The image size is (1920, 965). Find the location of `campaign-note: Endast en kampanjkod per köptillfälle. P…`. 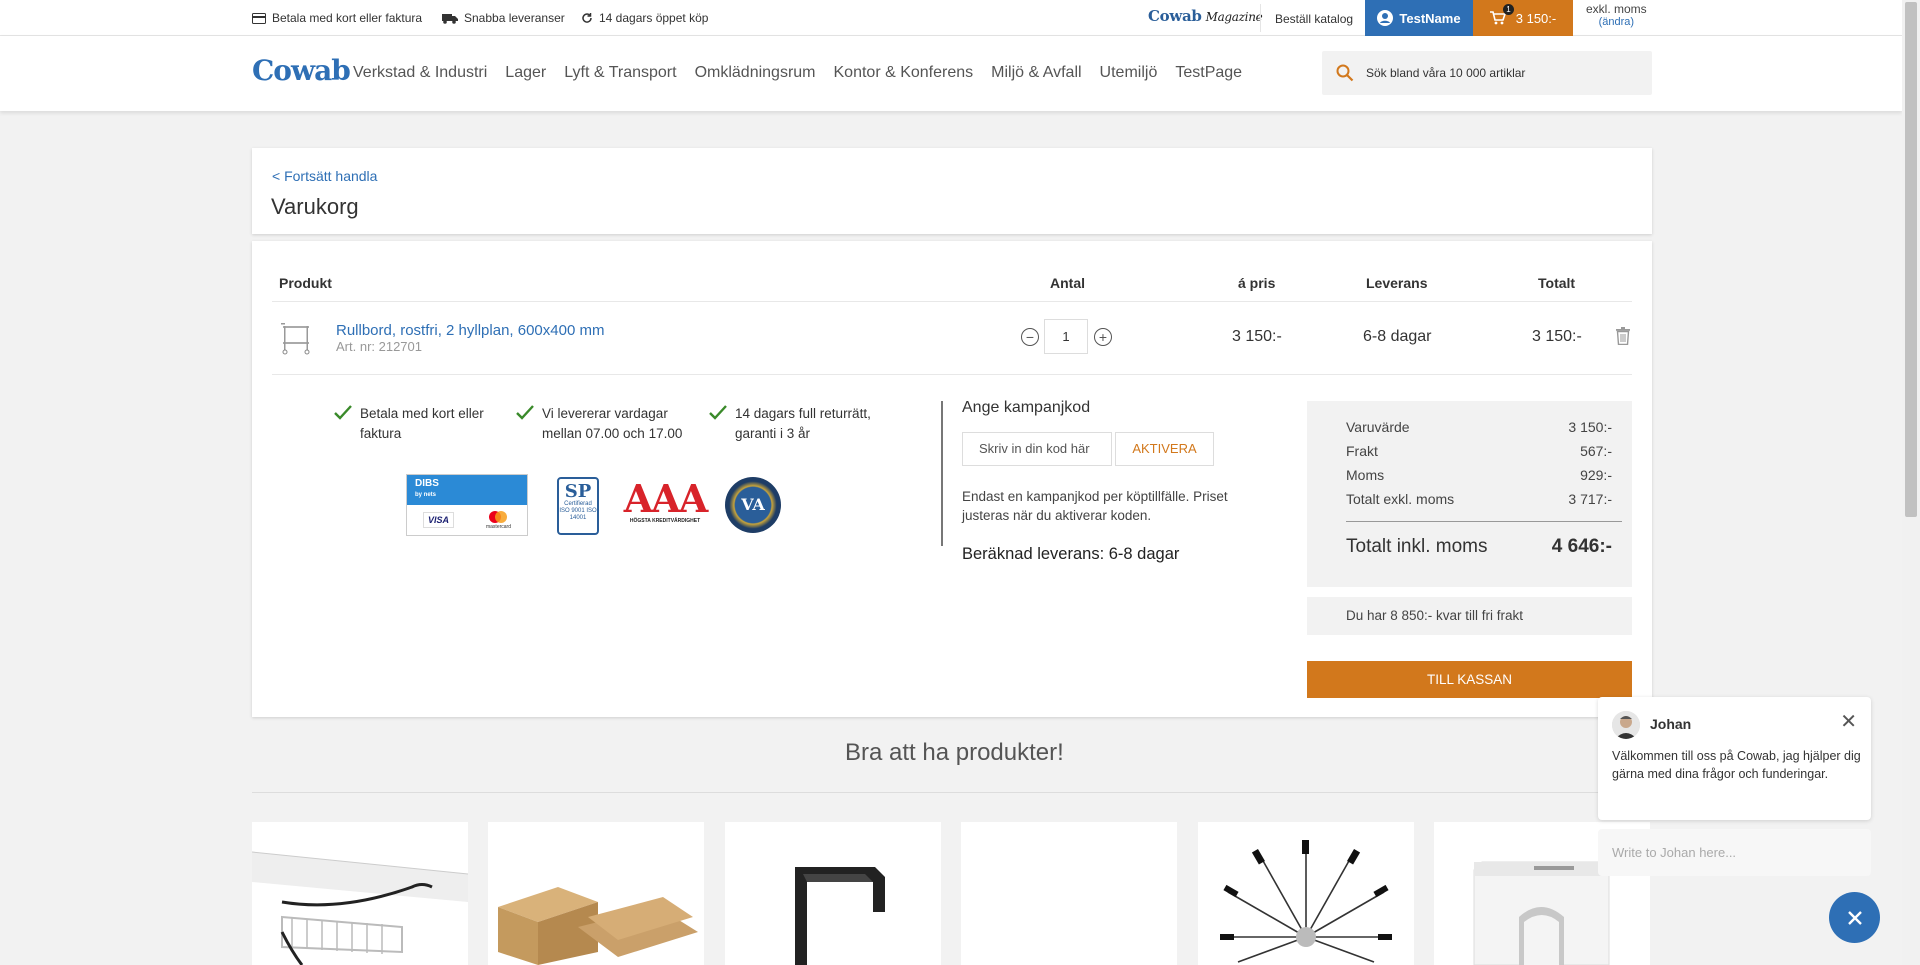

campaign-note: Endast en kampanjkod per köptillfälle. P… is located at coordinates (1095, 506).